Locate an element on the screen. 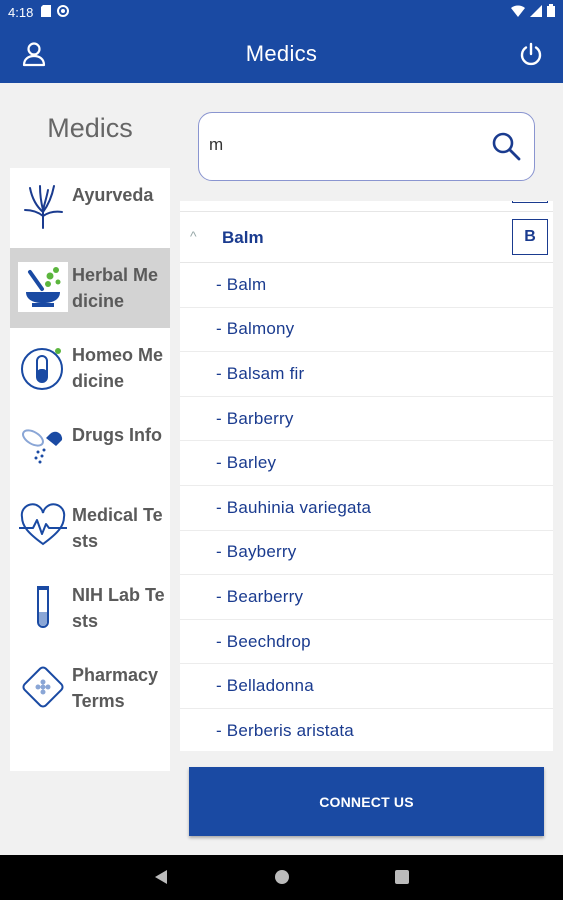 The width and height of the screenshot is (563, 900). battery-icon is located at coordinates (551, 12).